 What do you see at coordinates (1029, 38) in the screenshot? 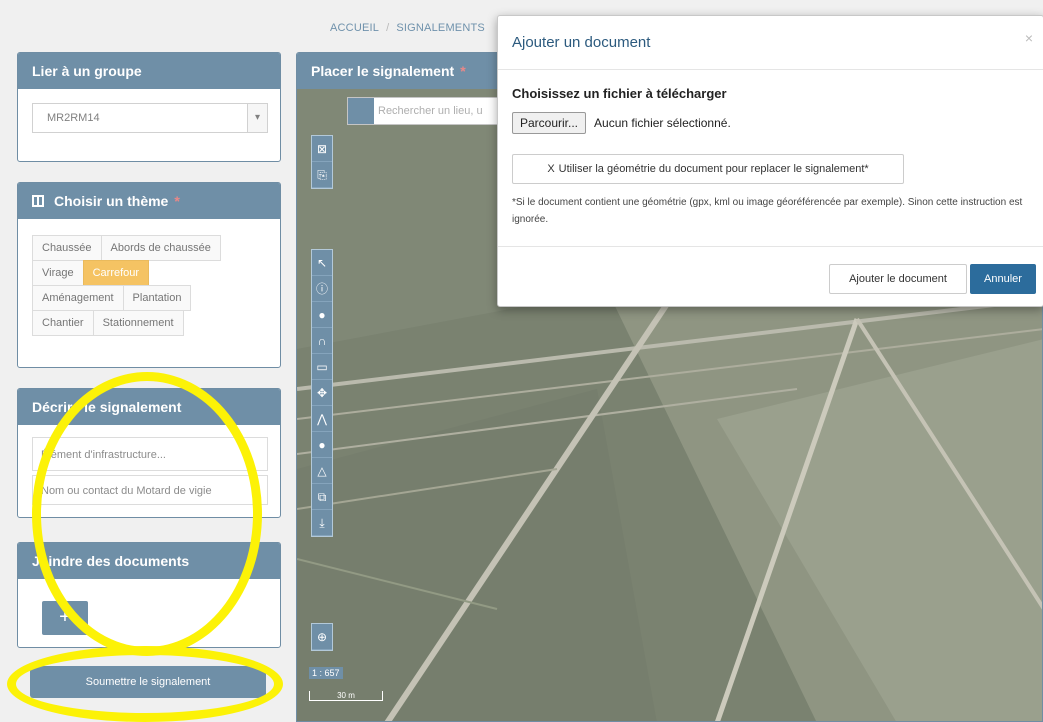
I see `close-icon: ×` at bounding box center [1029, 38].